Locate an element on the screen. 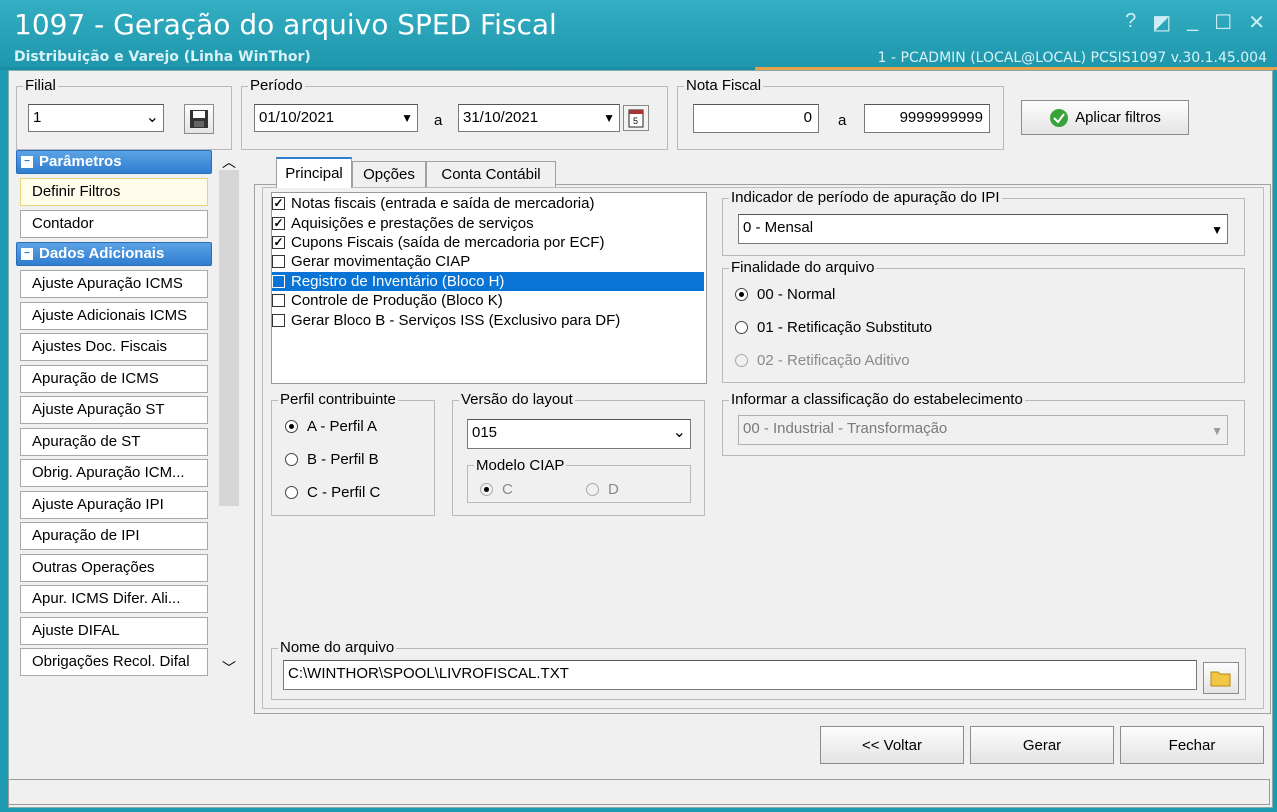 This screenshot has height=812, width=1277. layout-select: 015 ⌄ is located at coordinates (579, 434).